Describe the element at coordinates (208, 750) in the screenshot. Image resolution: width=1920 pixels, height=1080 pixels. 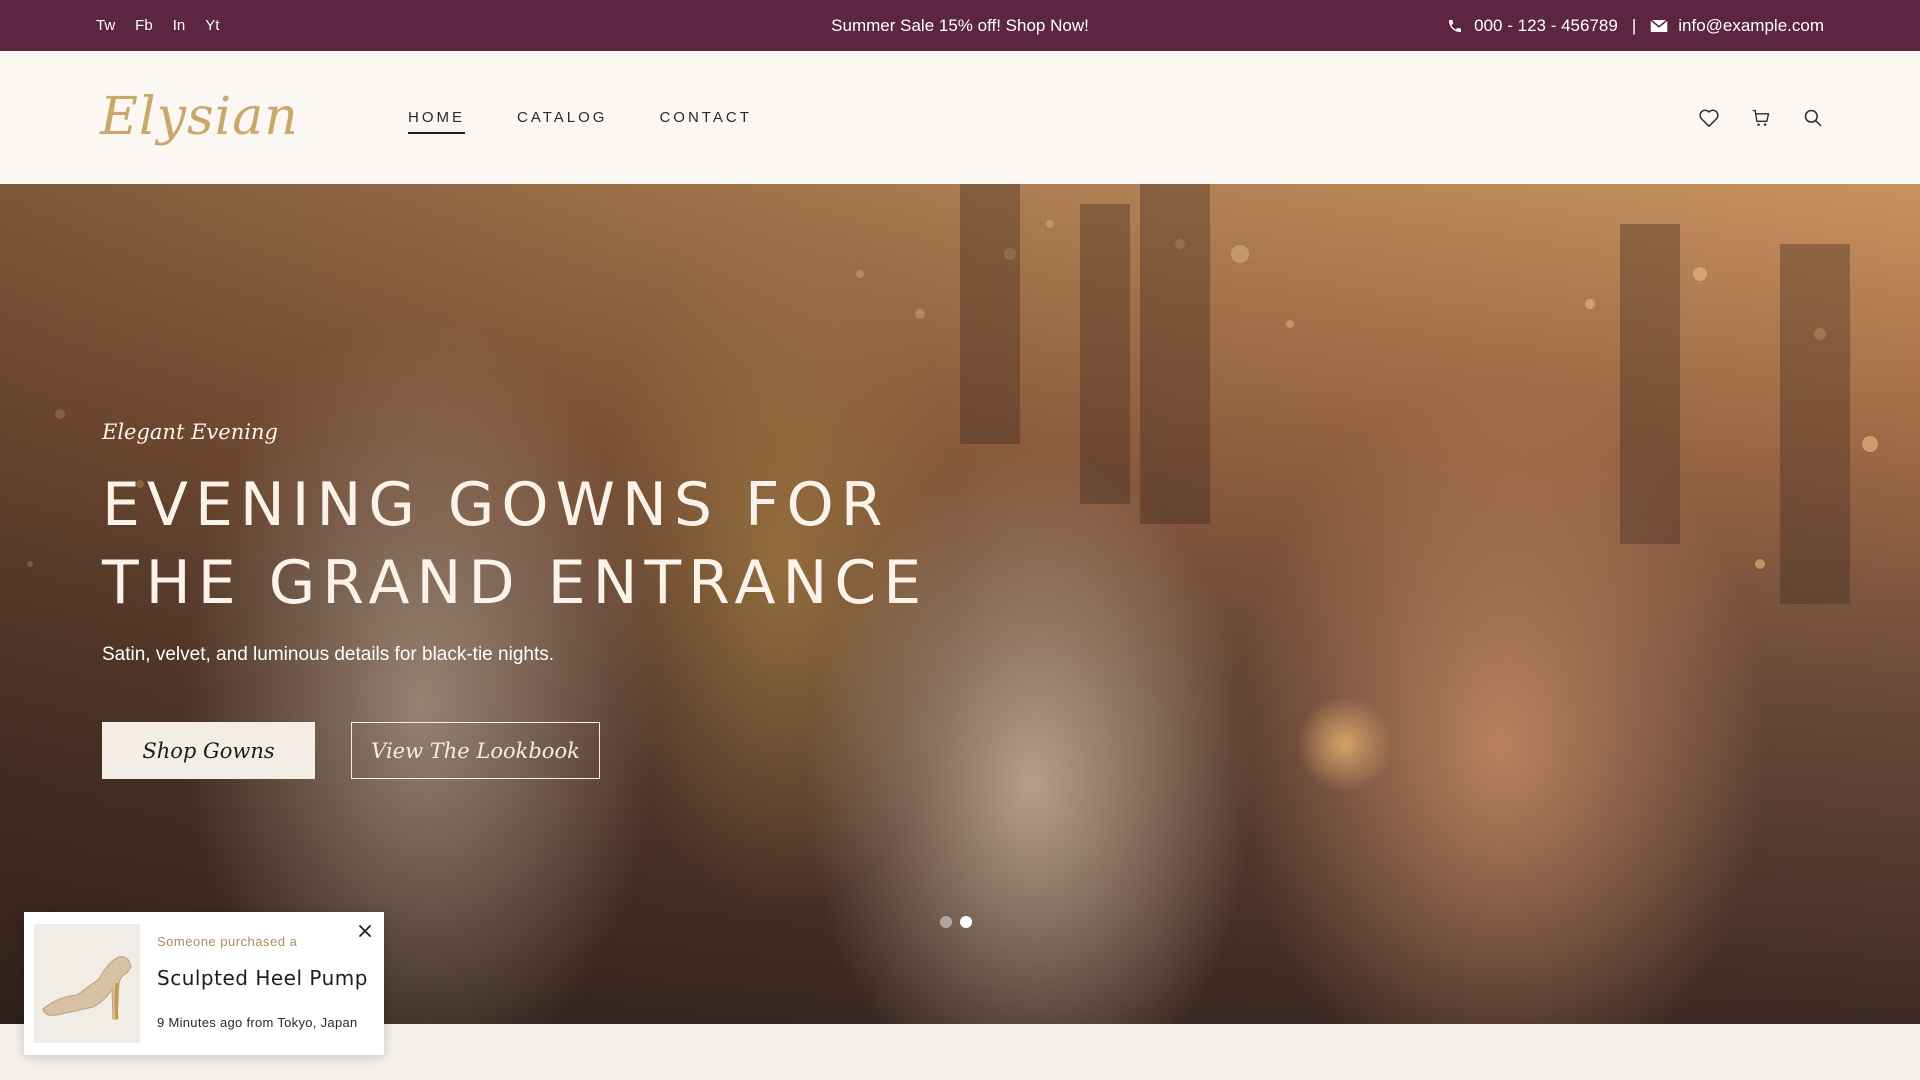
I see `shop-gowns-button: Shop Gowns` at that location.